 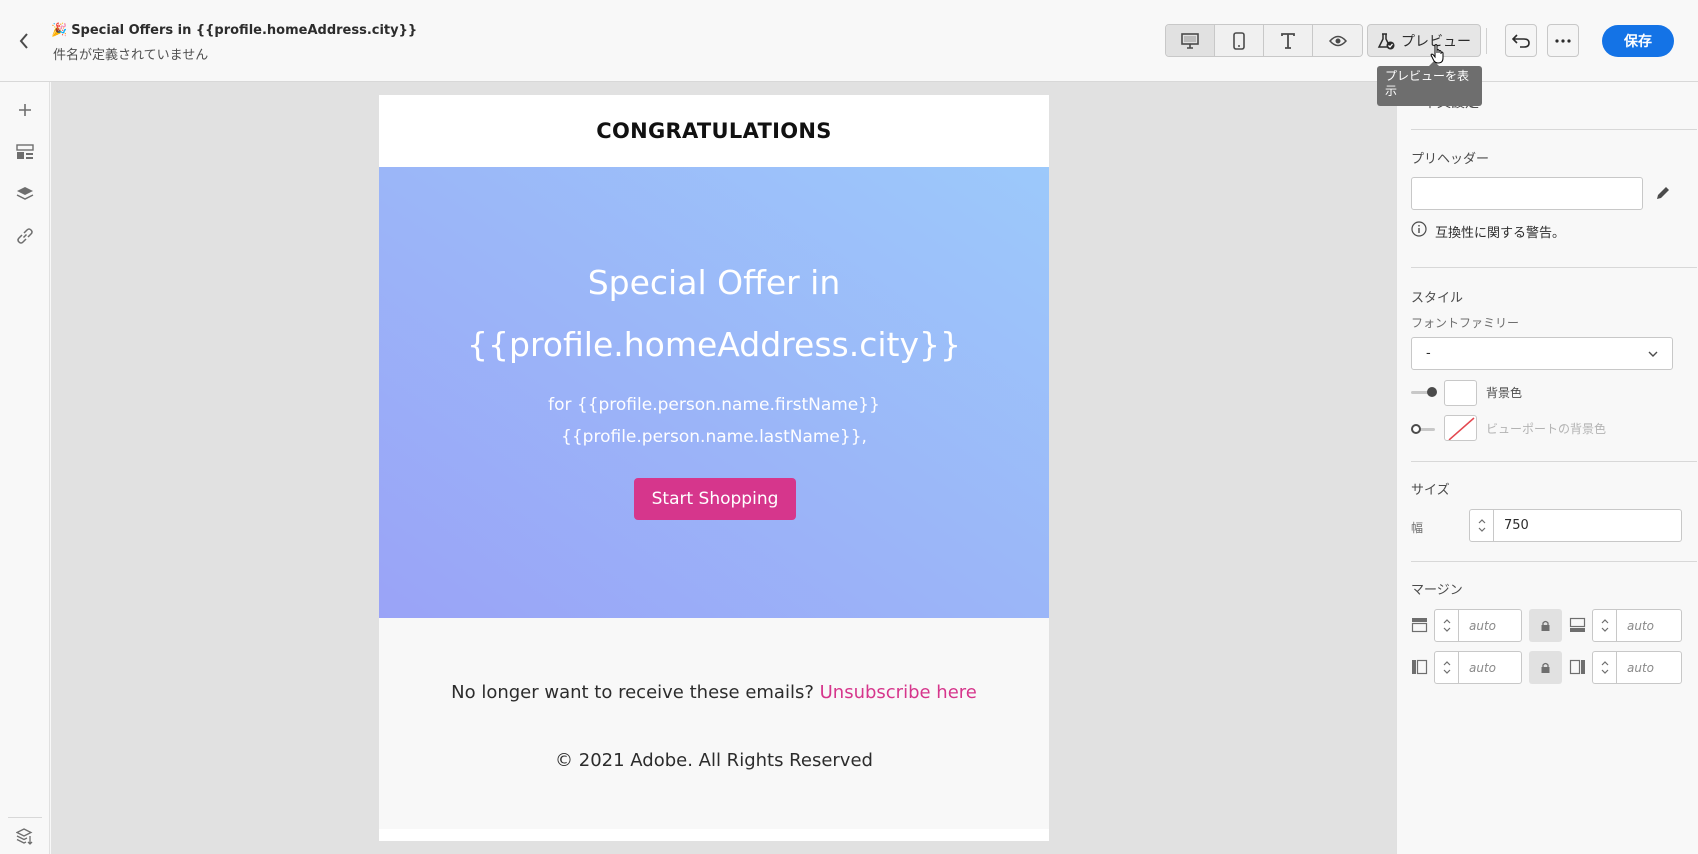 I want to click on more-icon, so click(x=1563, y=40).